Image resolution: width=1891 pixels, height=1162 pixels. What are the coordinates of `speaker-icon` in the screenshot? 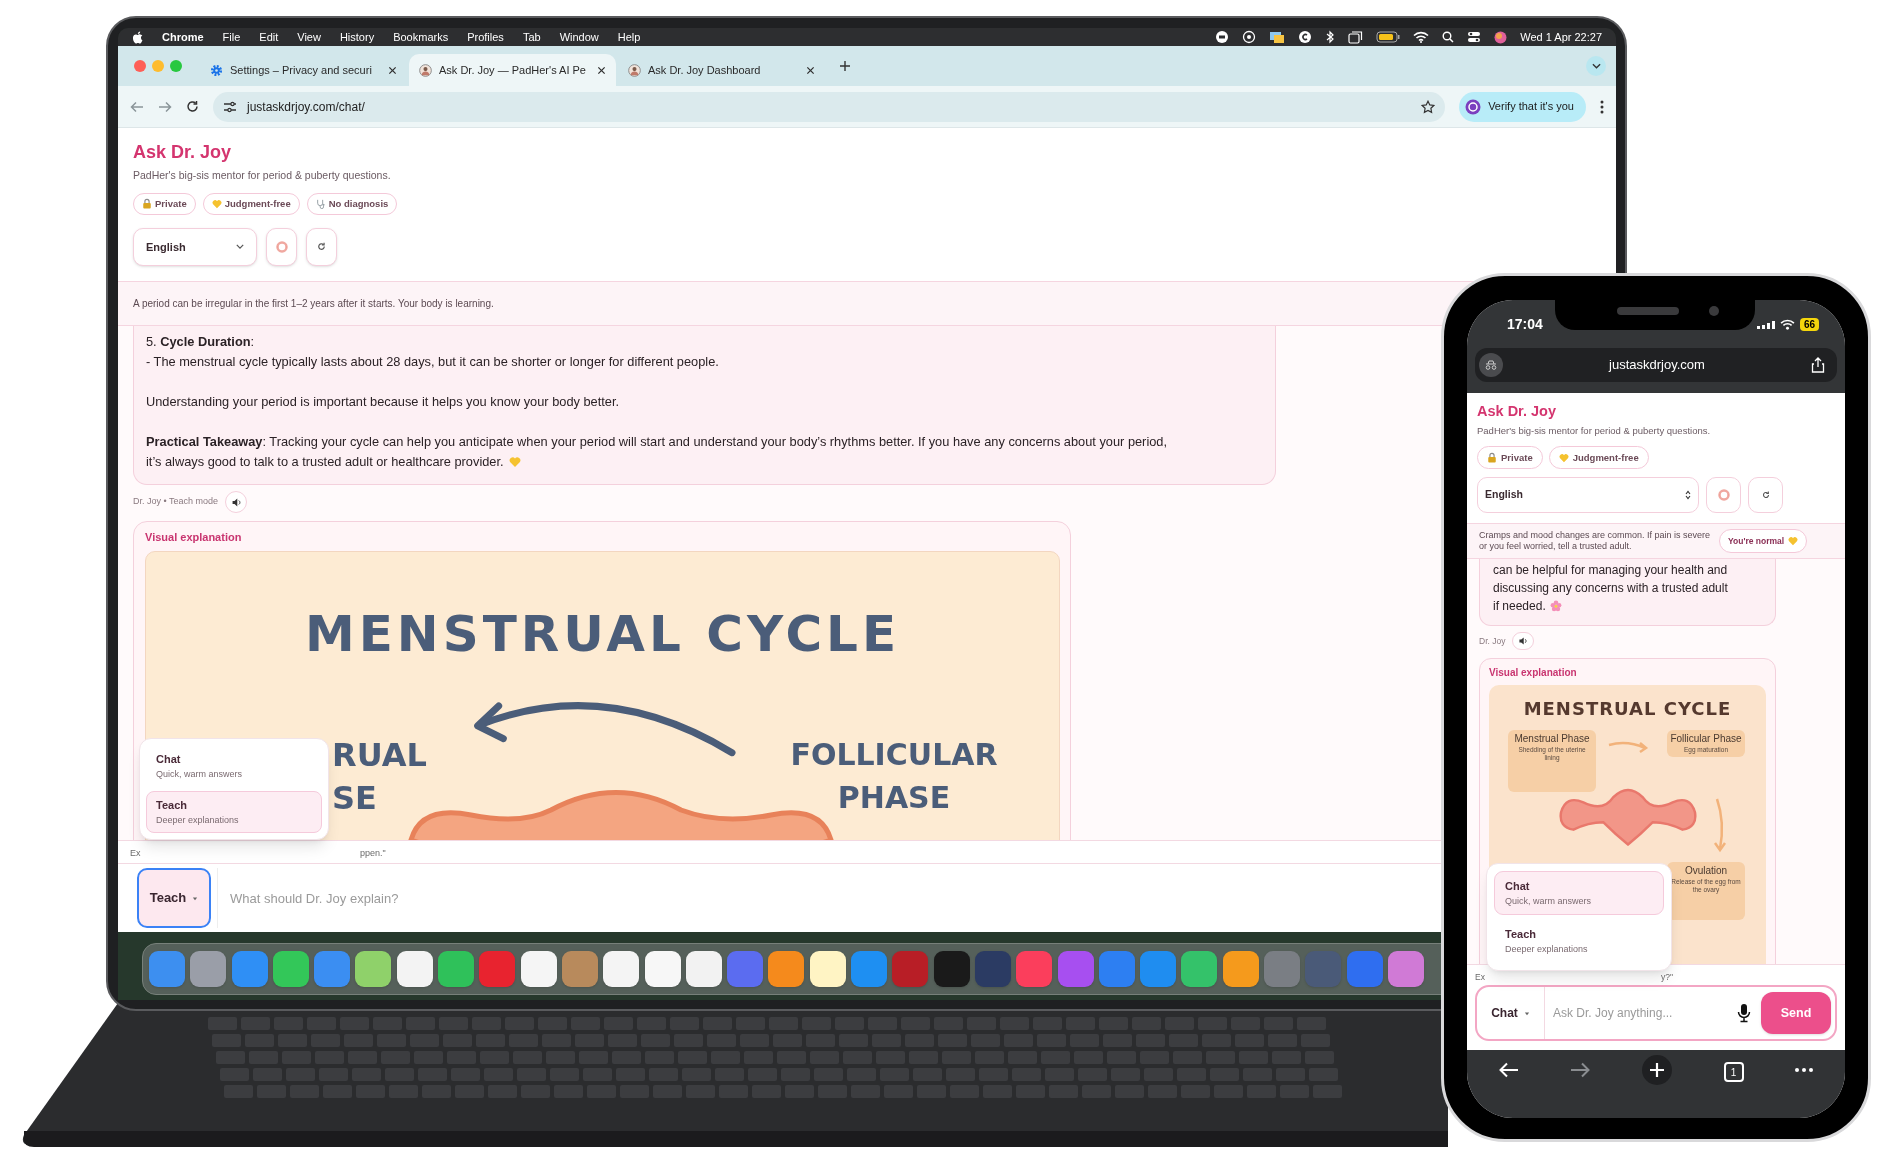 It's located at (236, 502).